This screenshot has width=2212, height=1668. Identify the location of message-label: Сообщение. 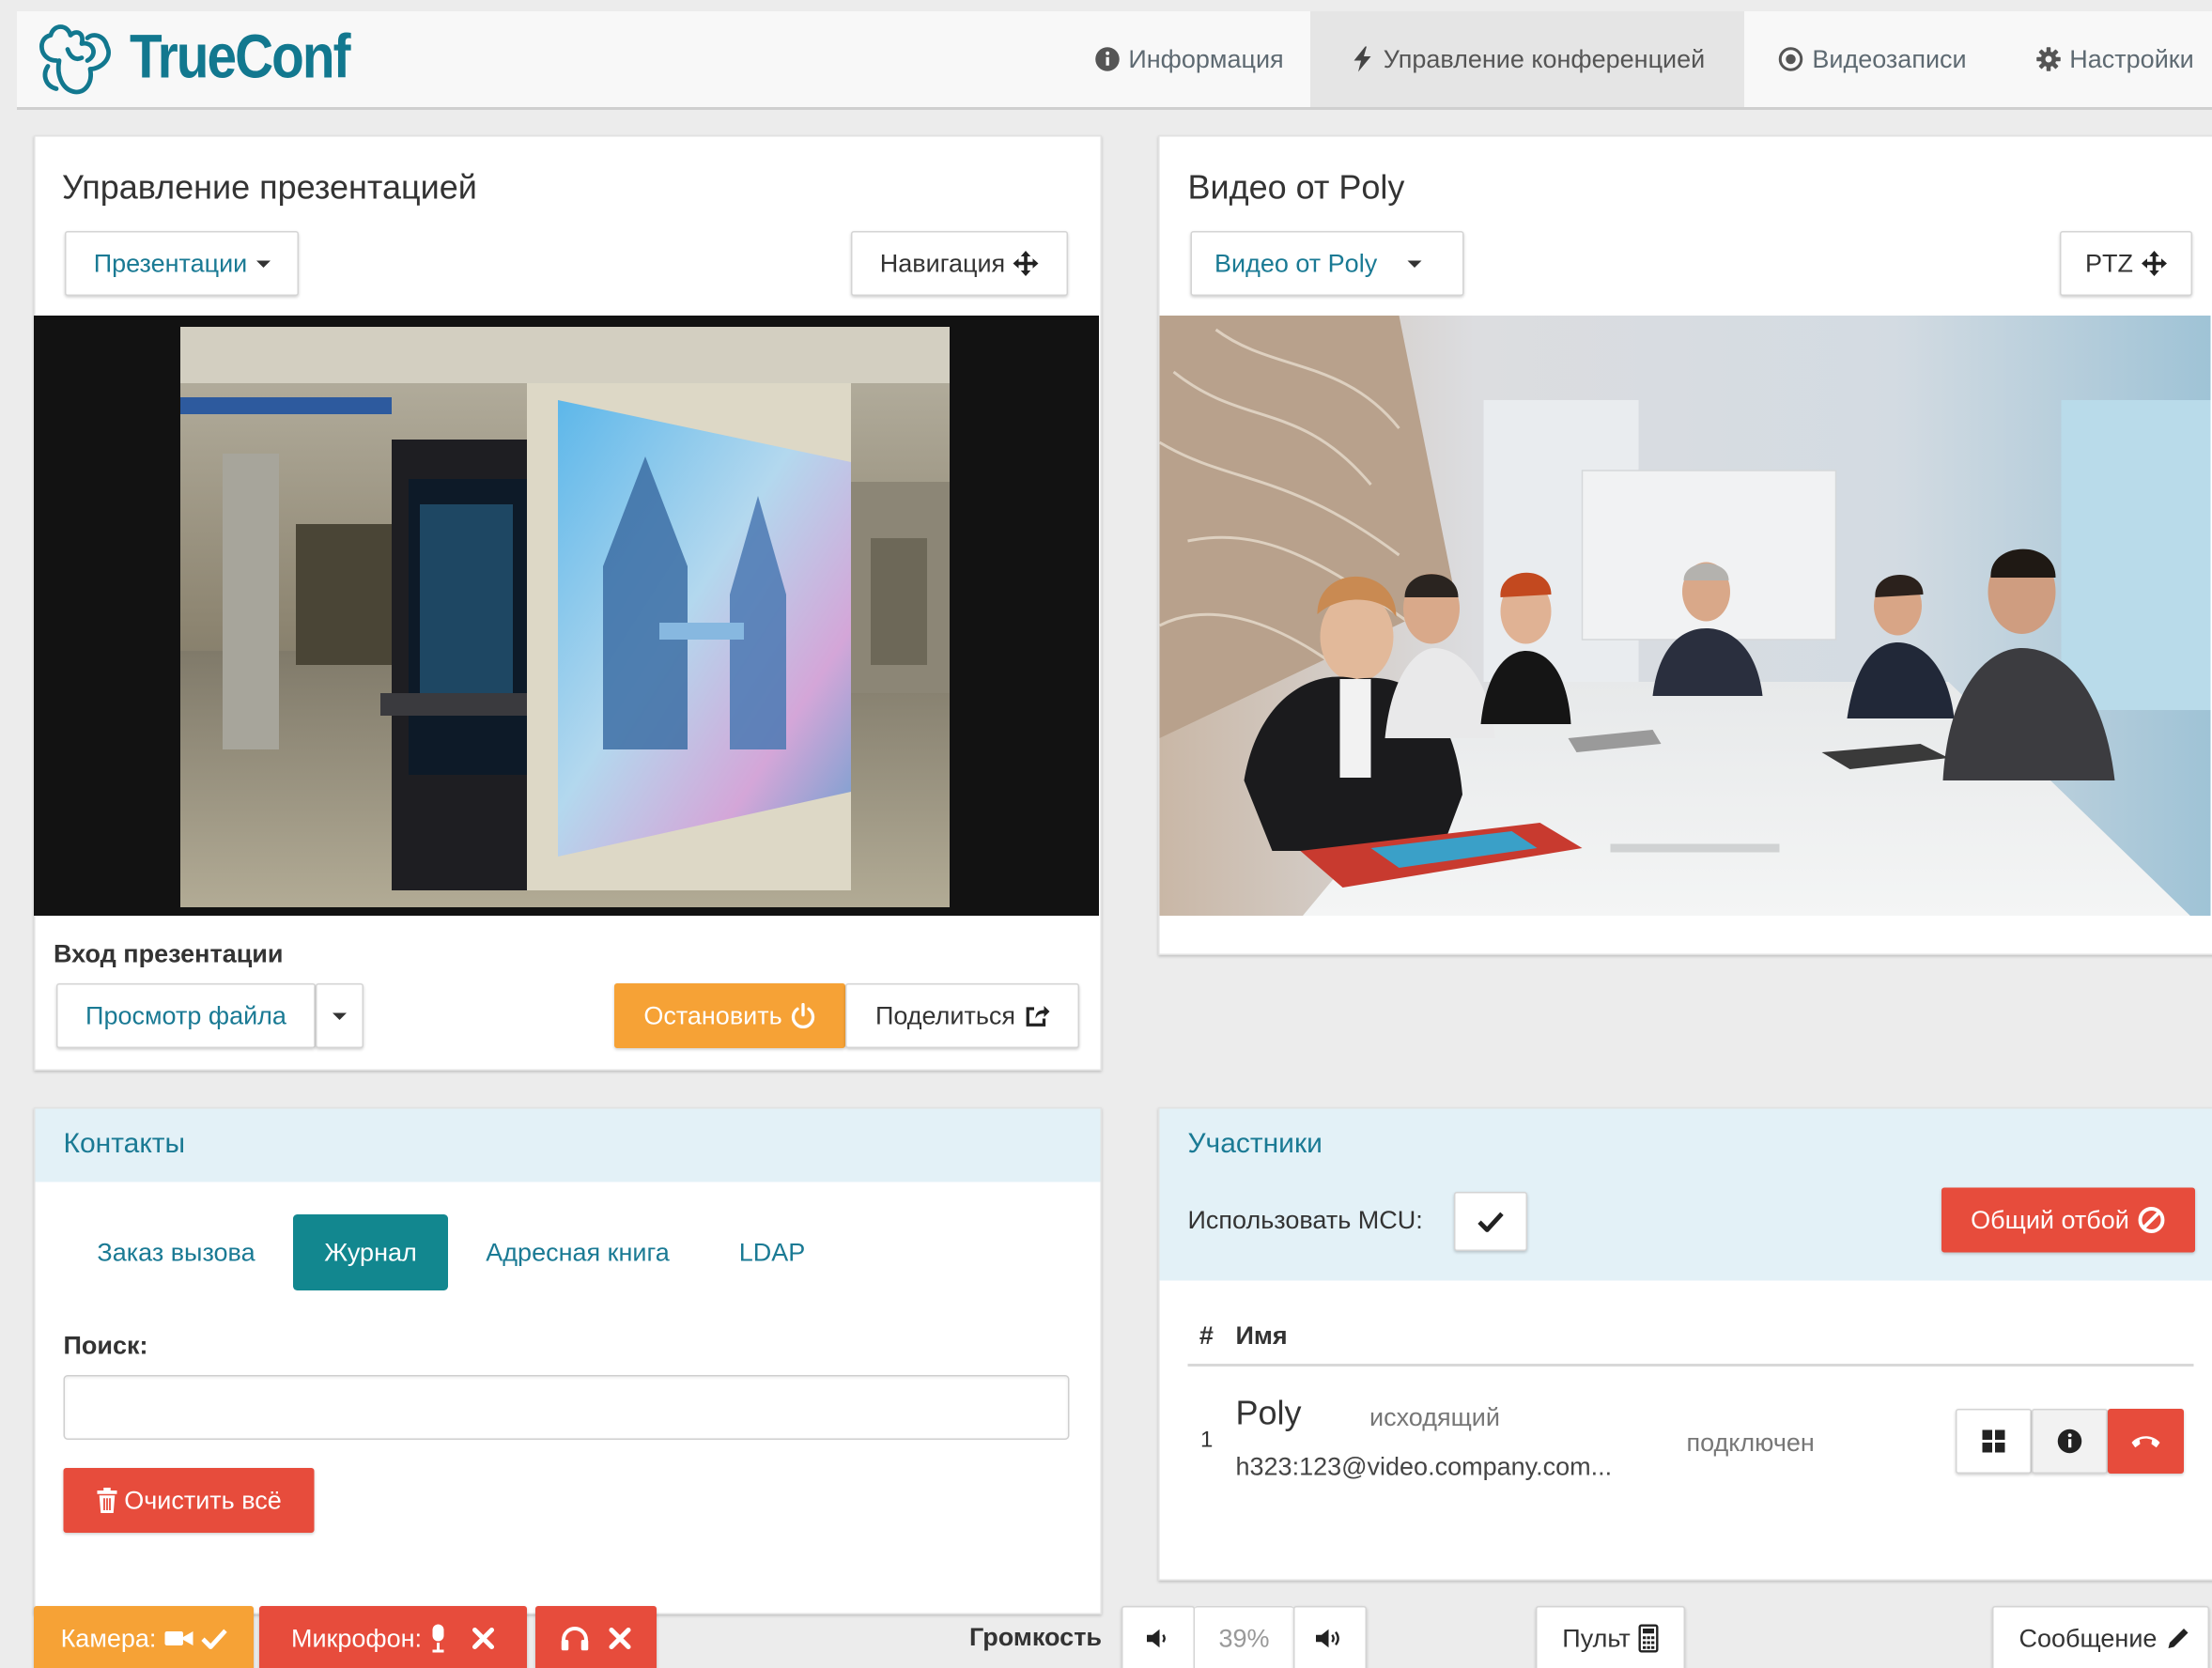
(2088, 1637).